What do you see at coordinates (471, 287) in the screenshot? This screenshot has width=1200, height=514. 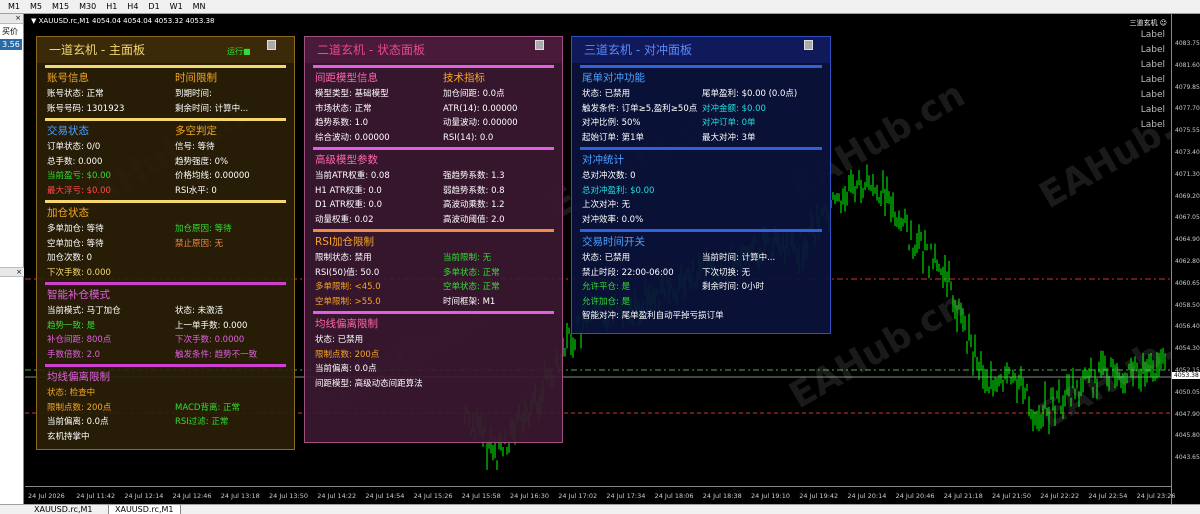 I see `short-state: 空单状态: 正常` at bounding box center [471, 287].